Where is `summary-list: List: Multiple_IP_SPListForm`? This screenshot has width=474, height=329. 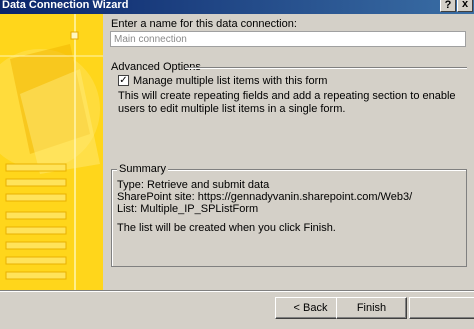
summary-list: List: Multiple_IP_SPListForm is located at coordinates (188, 209).